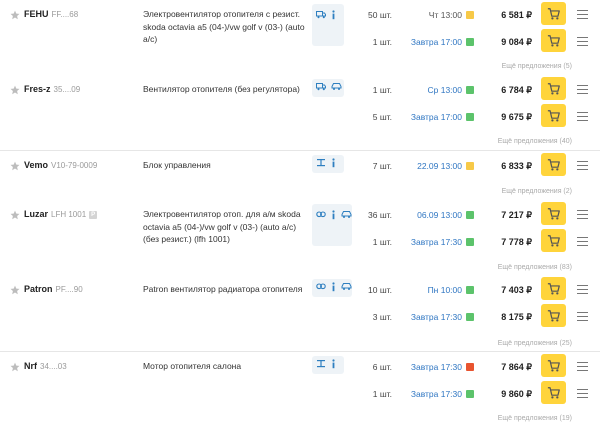 Image resolution: width=600 pixels, height=422 pixels. What do you see at coordinates (430, 90) in the screenshot?
I see `delivery-date: Ср 13:00` at bounding box center [430, 90].